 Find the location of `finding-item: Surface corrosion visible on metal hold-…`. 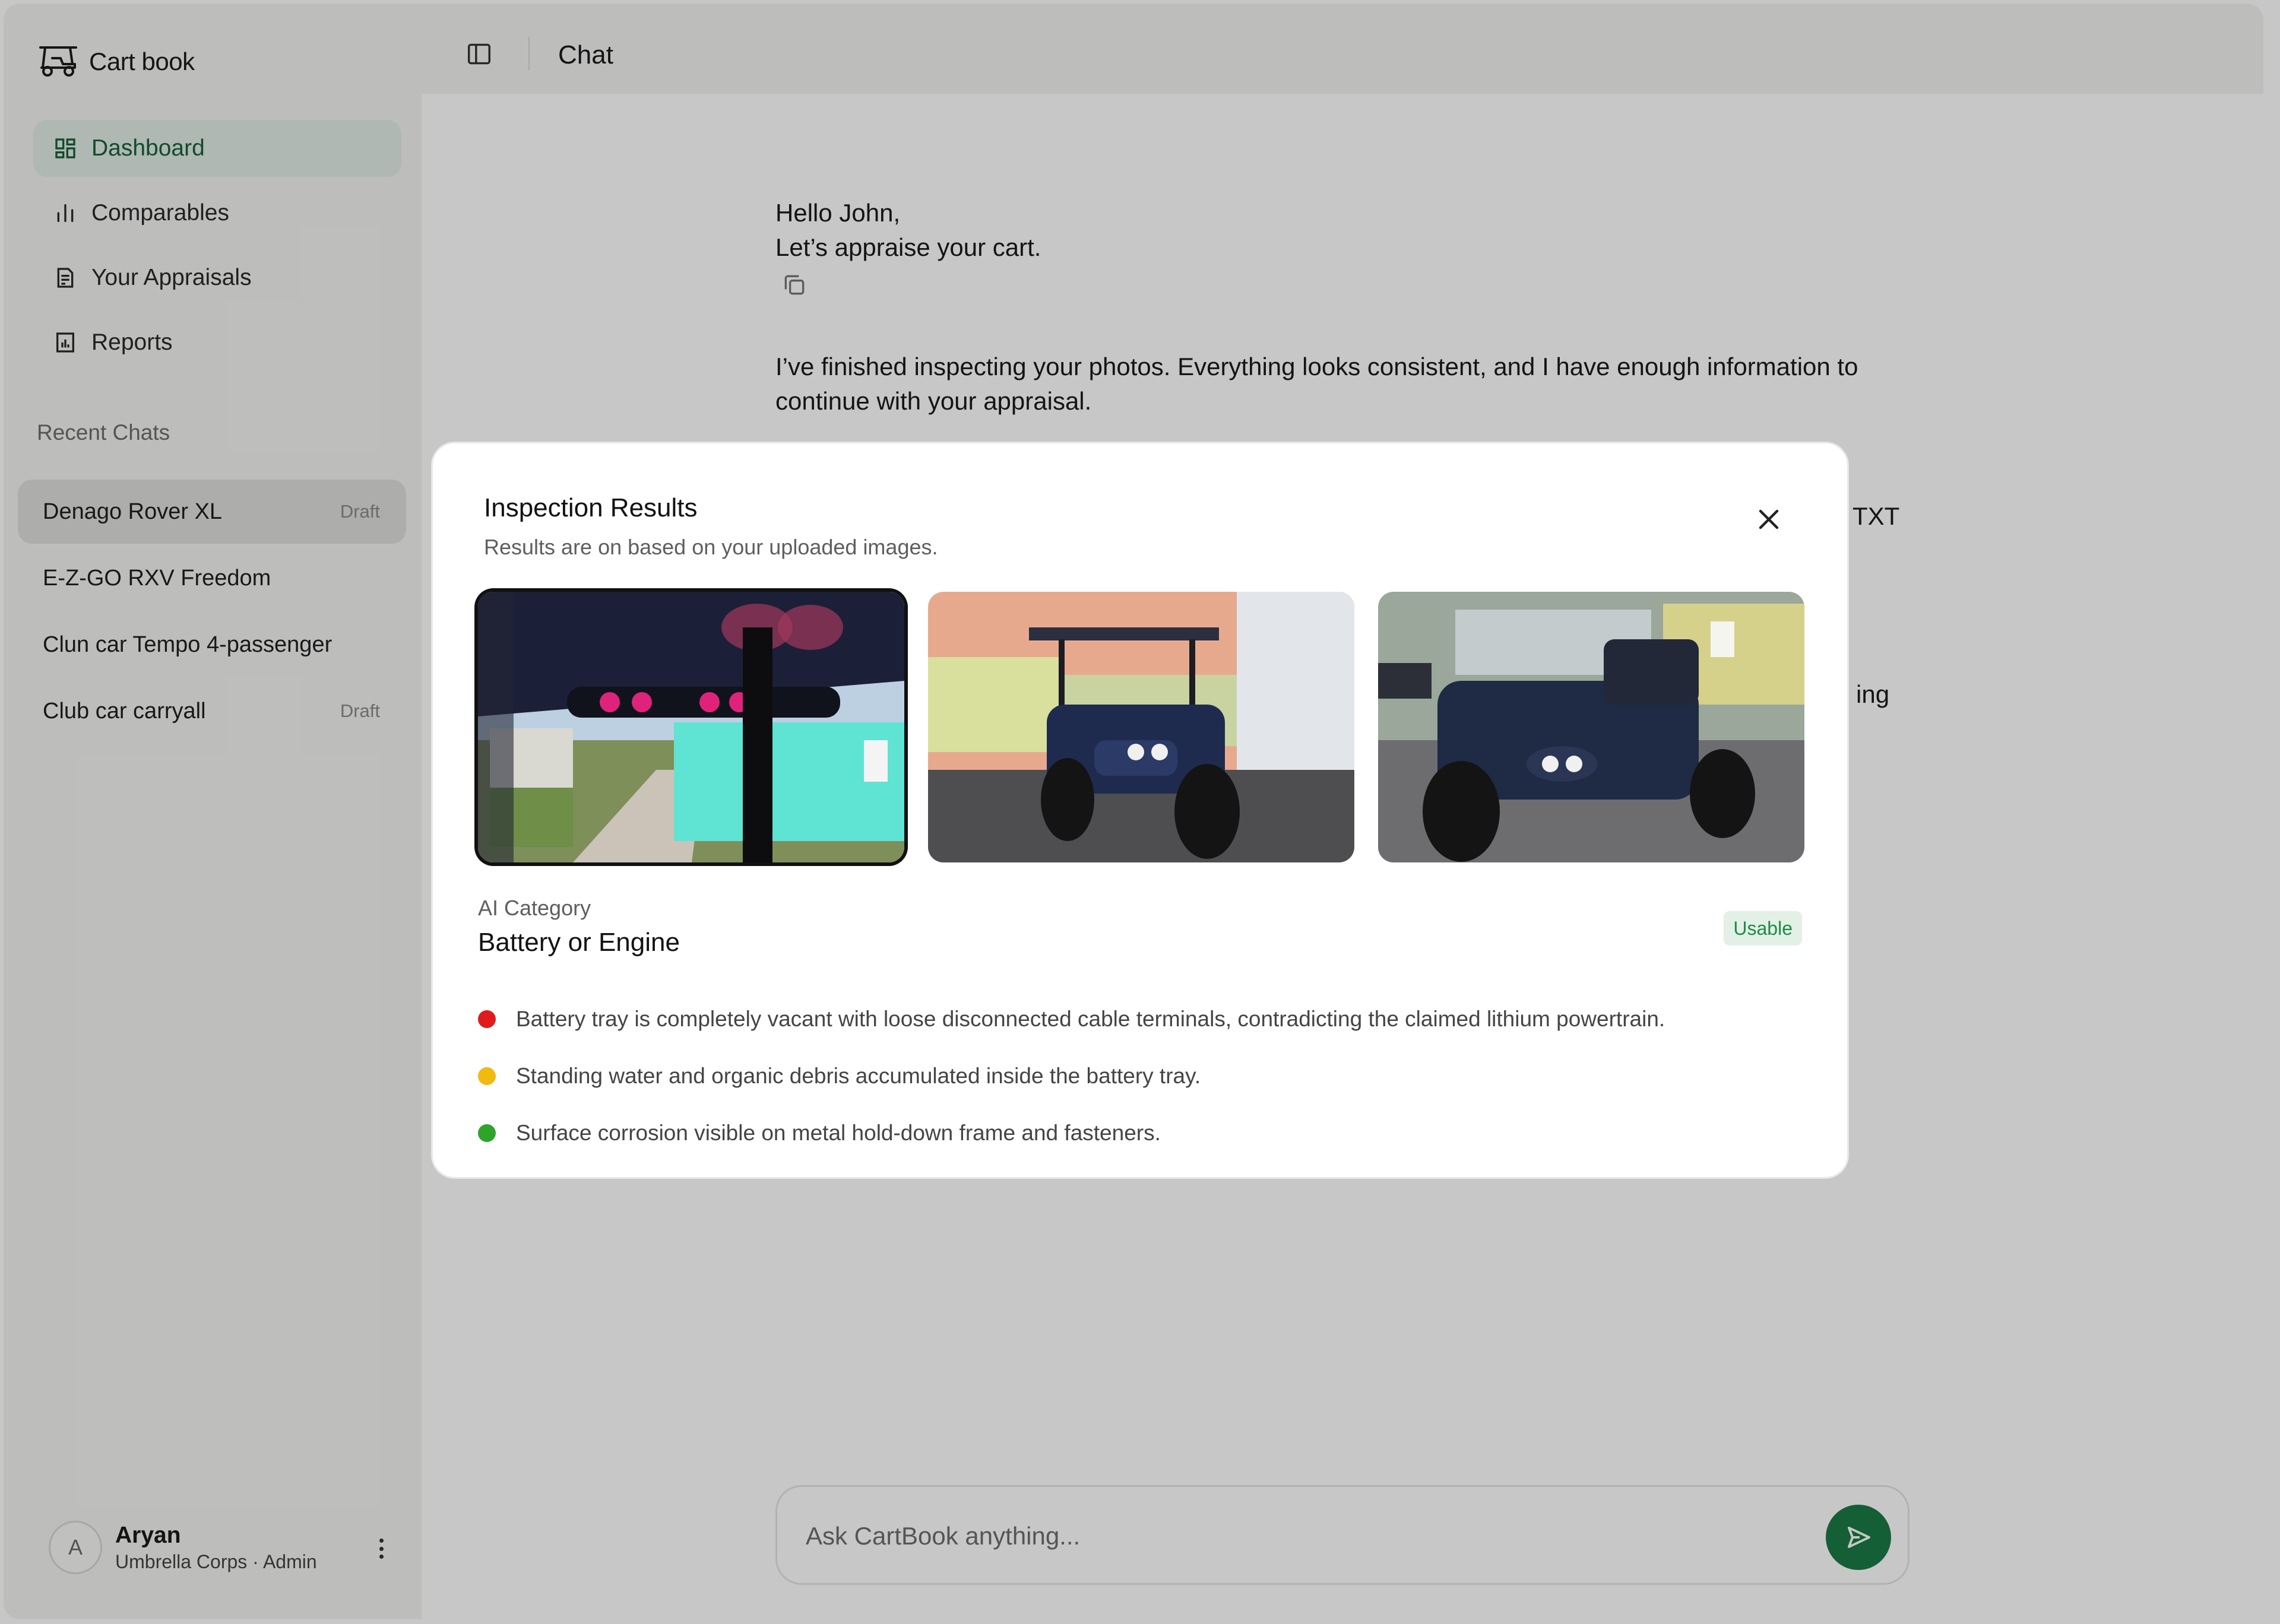

finding-item: Surface corrosion visible on metal hold-… is located at coordinates (1137, 1133).